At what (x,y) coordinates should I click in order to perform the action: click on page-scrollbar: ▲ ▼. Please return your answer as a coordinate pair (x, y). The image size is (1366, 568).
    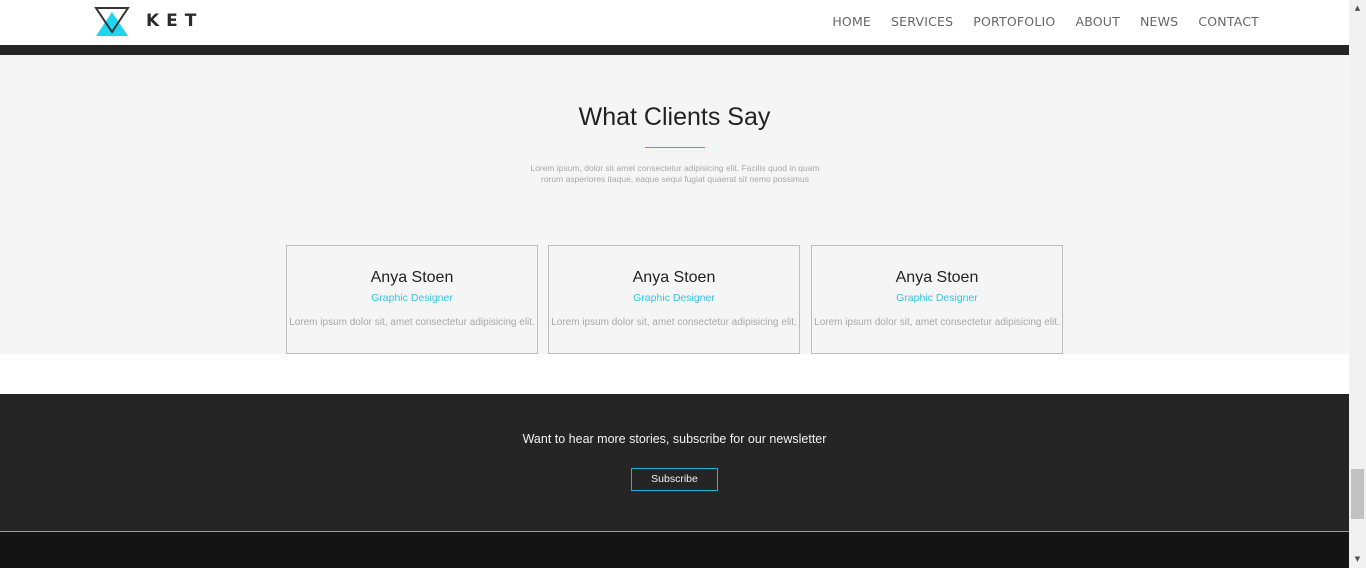
    Looking at the image, I should click on (1357, 284).